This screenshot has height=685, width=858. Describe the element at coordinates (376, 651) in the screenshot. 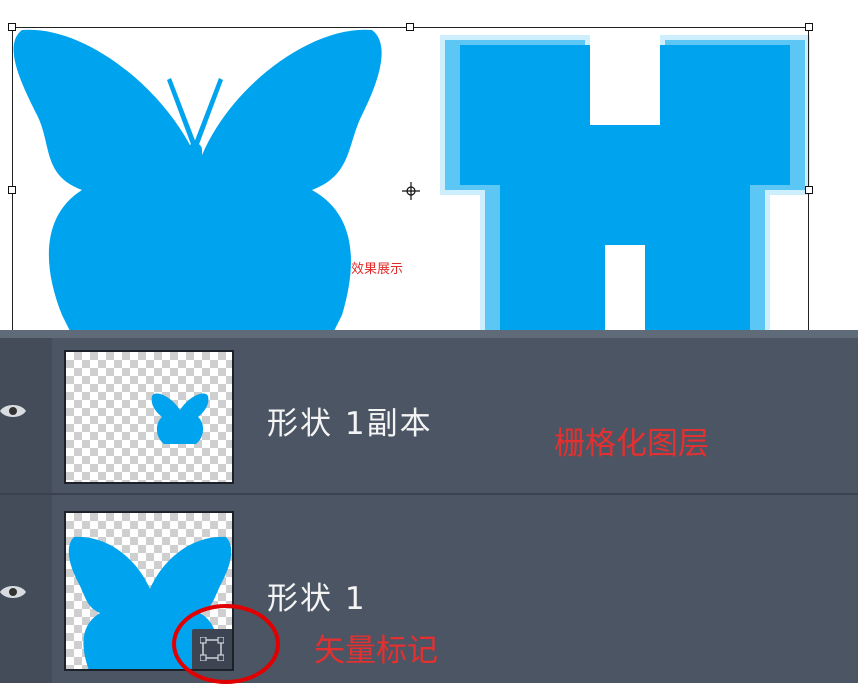

I see `layer-annotation: 矢量标记` at that location.